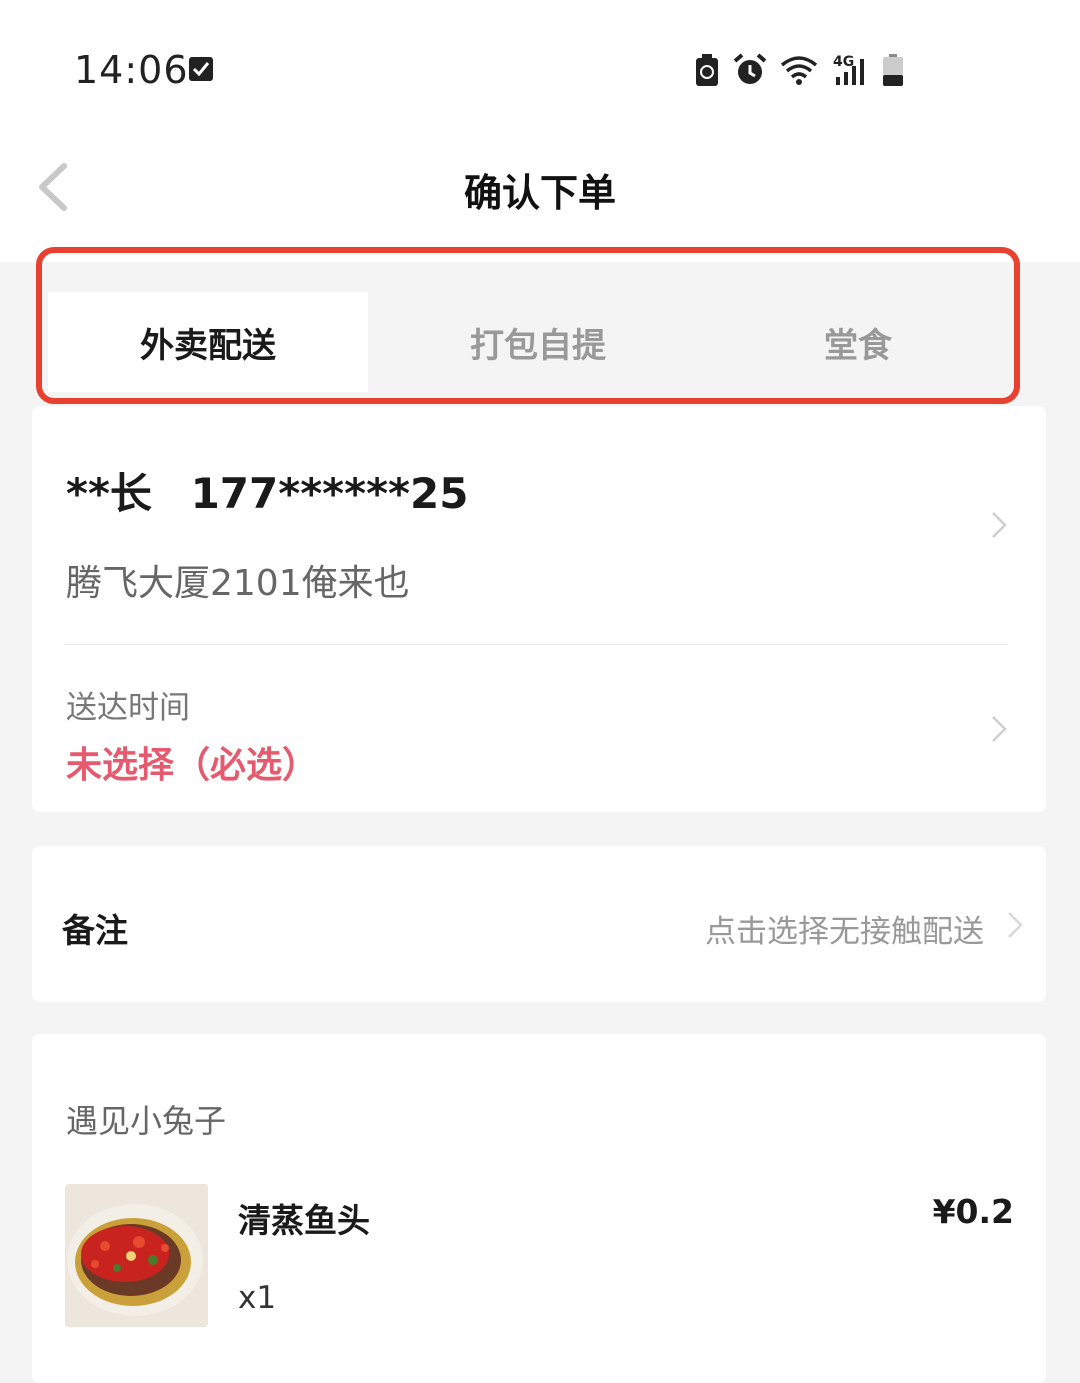 The image size is (1080, 1383). What do you see at coordinates (893, 70) in the screenshot?
I see `battery-icon` at bounding box center [893, 70].